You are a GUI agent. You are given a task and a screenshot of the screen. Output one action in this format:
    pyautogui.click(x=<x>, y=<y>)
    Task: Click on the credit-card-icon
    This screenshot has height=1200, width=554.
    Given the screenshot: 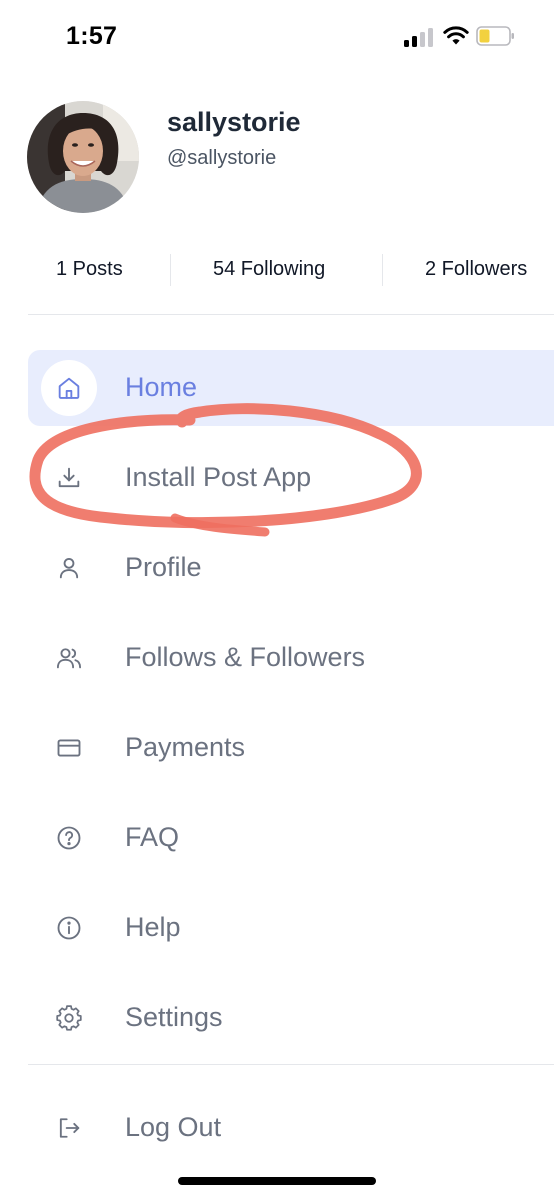 What is the action you would take?
    pyautogui.click(x=69, y=748)
    